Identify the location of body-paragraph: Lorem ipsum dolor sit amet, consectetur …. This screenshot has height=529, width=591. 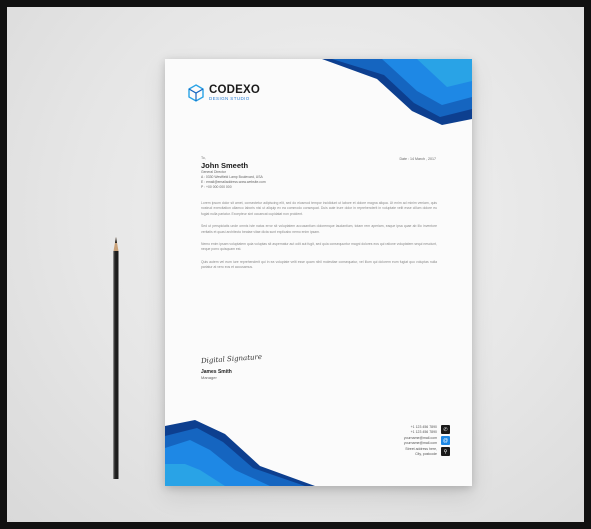
(319, 208).